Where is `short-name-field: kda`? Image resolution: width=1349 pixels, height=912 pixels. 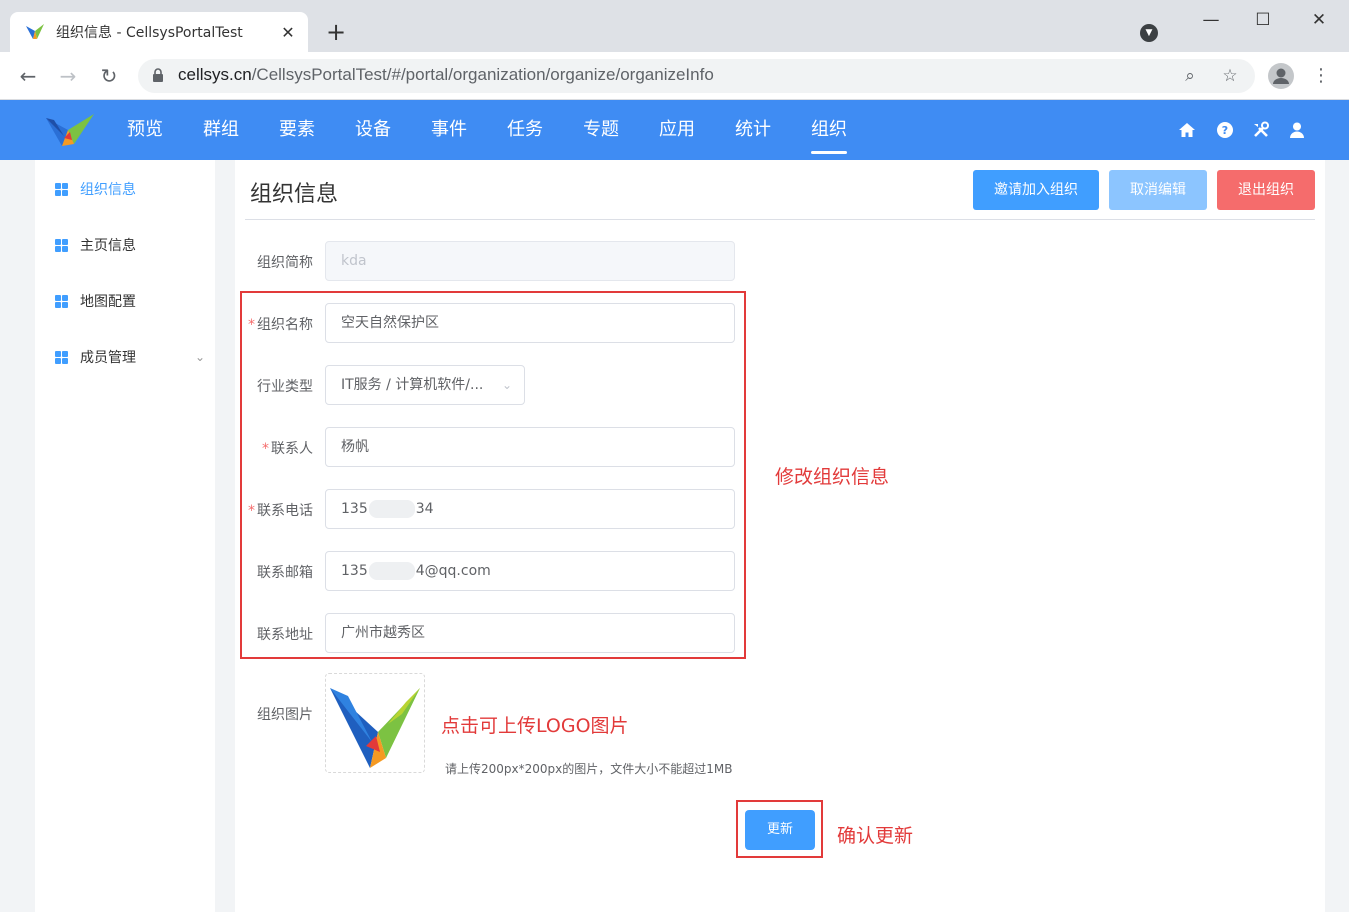
short-name-field: kda is located at coordinates (530, 261).